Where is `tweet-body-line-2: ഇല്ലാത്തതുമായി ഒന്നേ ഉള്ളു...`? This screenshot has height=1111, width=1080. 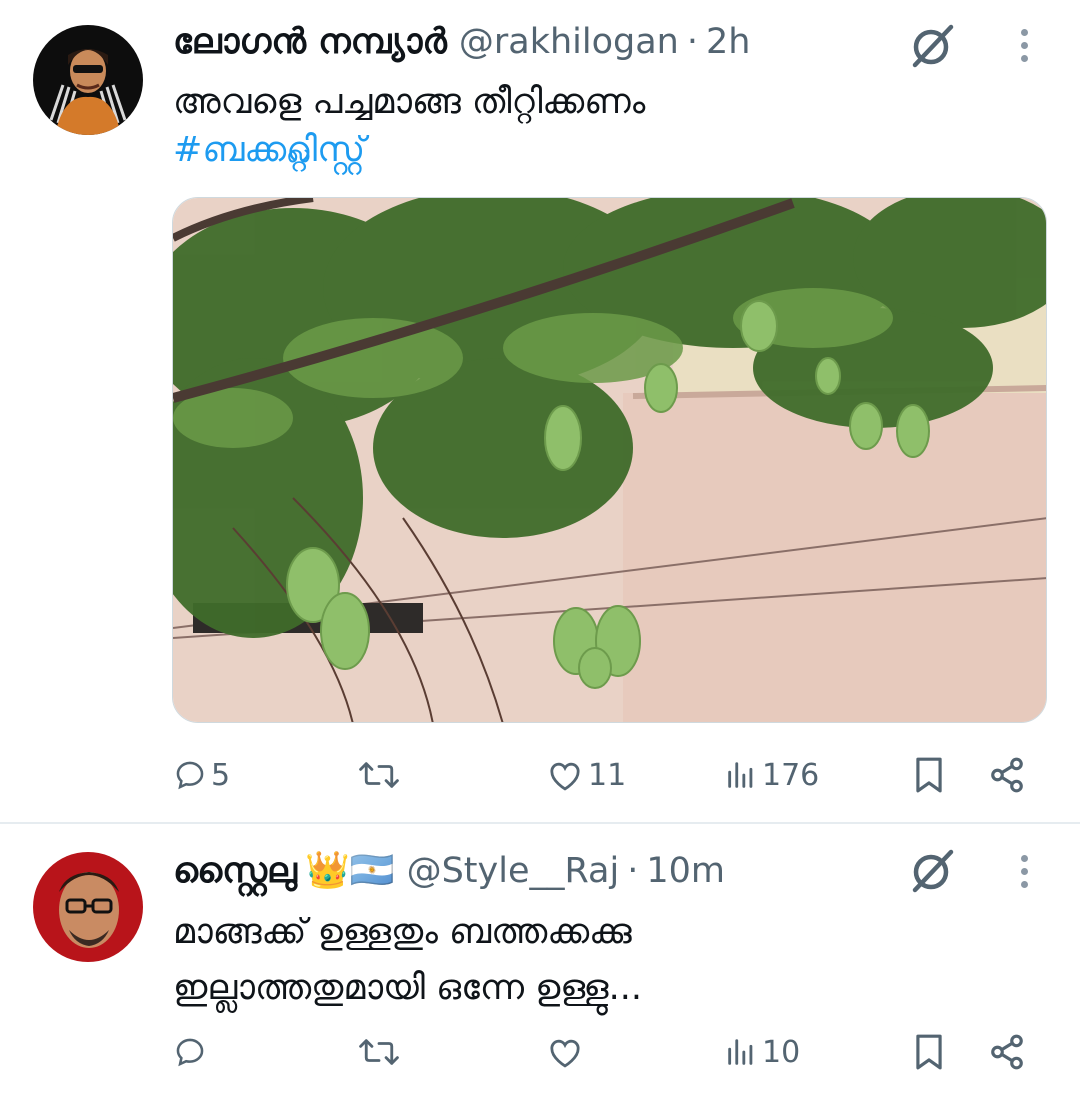
tweet-body-line-2: ഇല്ലാത്തതുമായി ഒന്നേ ഉള്ളു... is located at coordinates (407, 988).